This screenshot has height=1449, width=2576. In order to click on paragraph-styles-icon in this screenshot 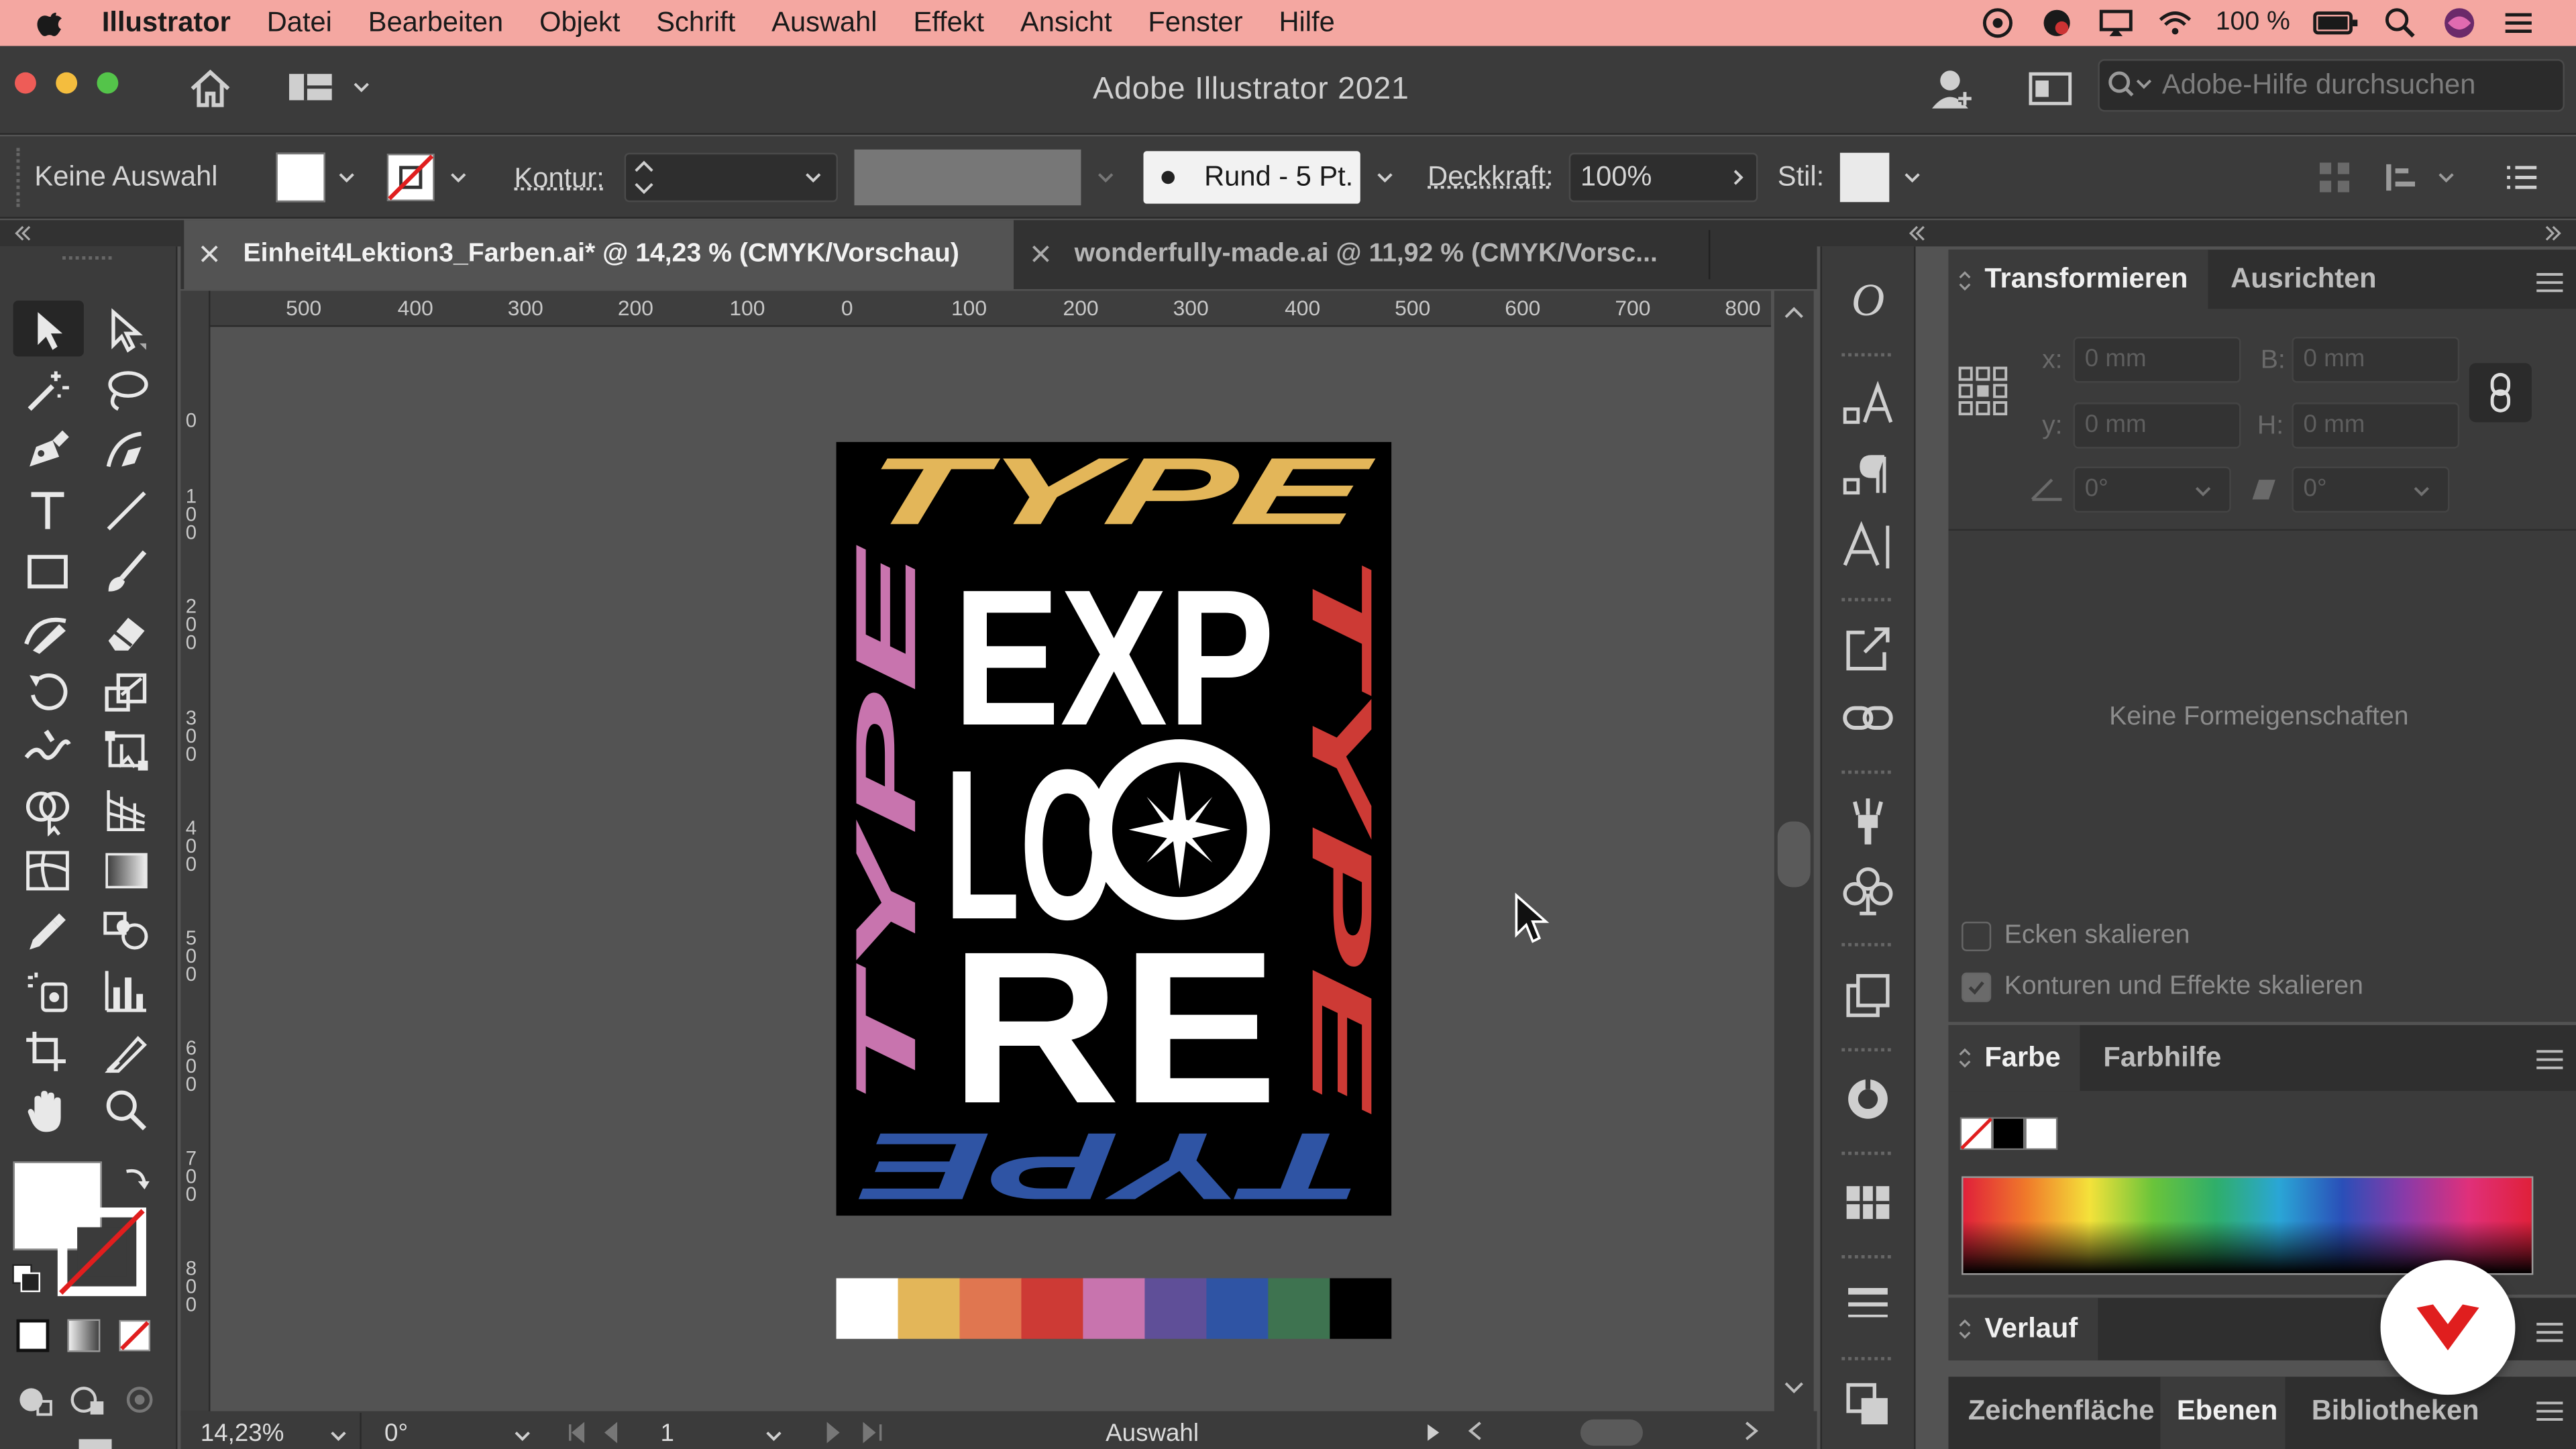, I will do `click(1867, 476)`.